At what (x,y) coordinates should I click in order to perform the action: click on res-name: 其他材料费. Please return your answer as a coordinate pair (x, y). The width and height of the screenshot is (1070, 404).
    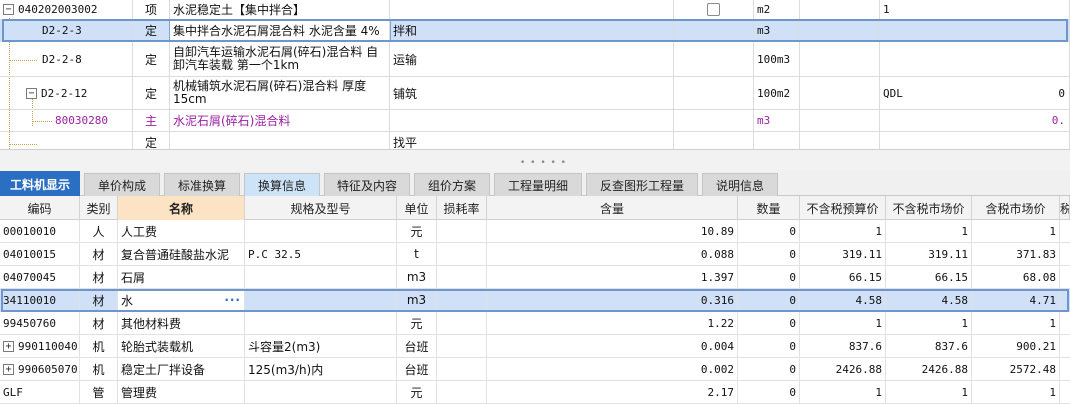
    Looking at the image, I should click on (181, 323).